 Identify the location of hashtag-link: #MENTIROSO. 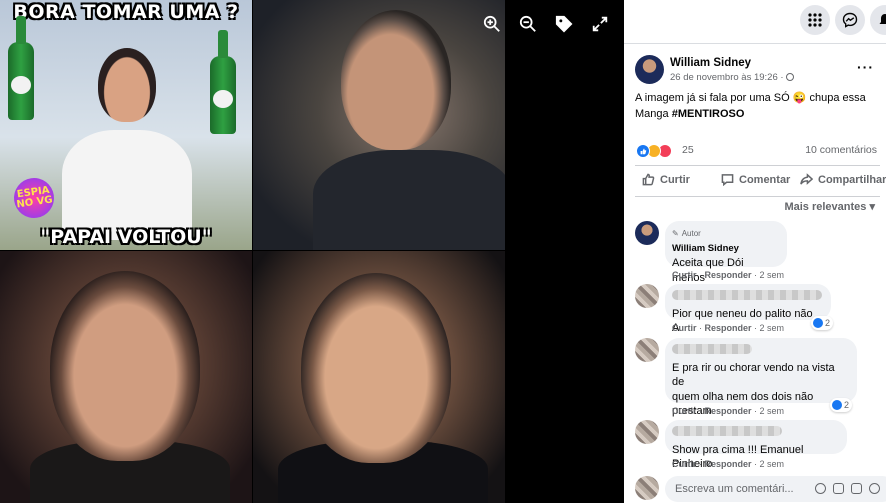
(708, 114).